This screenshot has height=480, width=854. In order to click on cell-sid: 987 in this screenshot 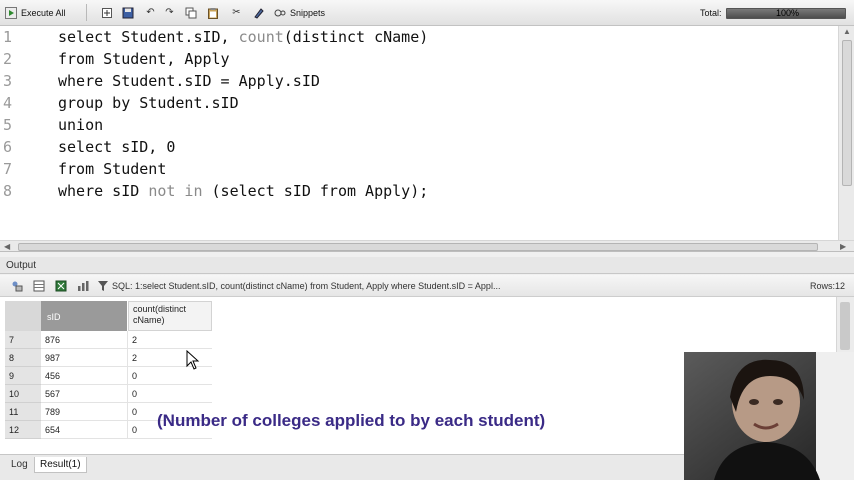, I will do `click(84, 358)`.